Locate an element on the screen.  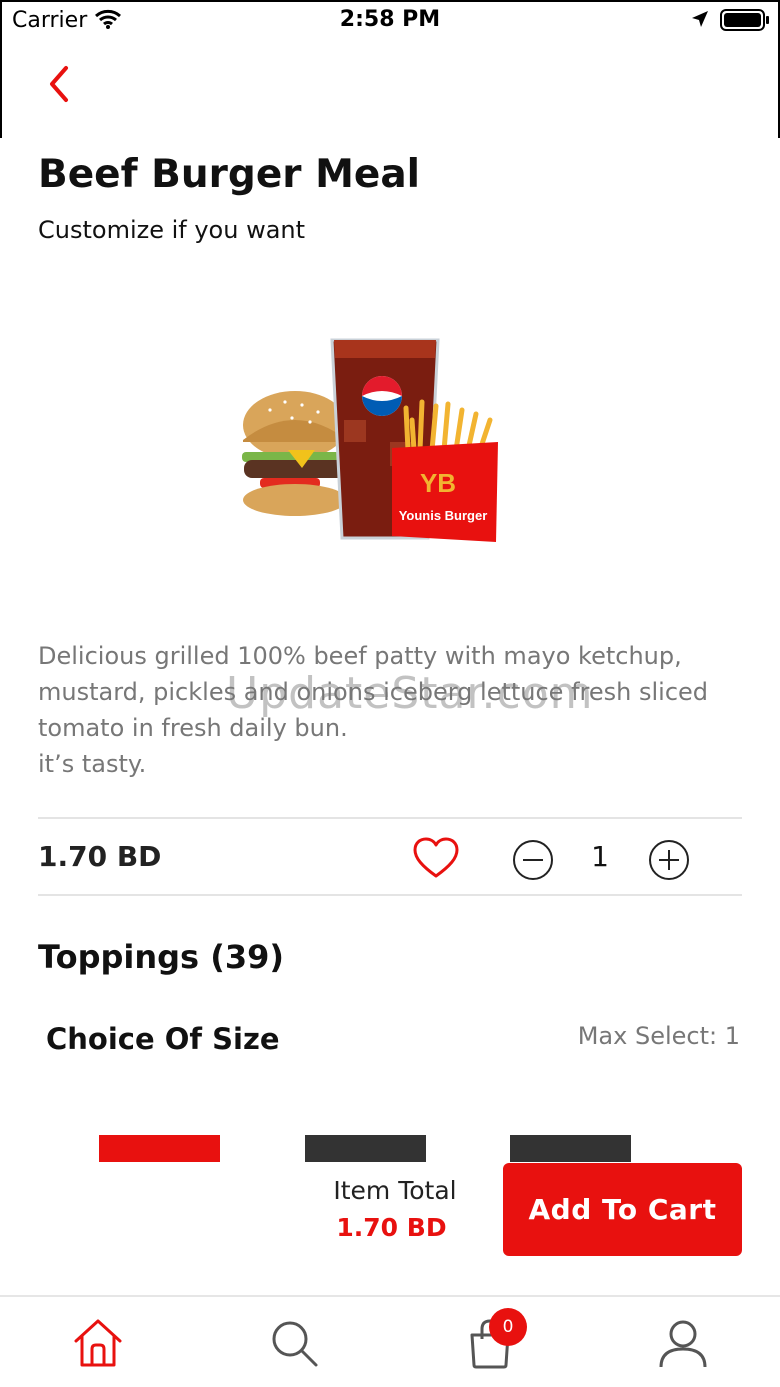
fries-illustration: YB Younis Burger is located at coordinates (445, 470).